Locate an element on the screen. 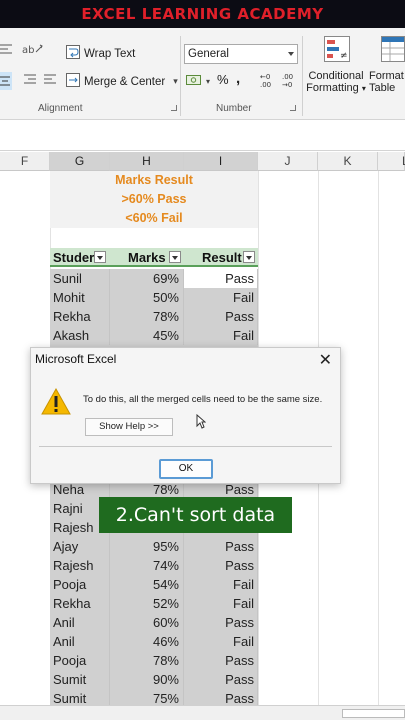 The width and height of the screenshot is (405, 720). legend-line-3: <60% Fail is located at coordinates (154, 218).